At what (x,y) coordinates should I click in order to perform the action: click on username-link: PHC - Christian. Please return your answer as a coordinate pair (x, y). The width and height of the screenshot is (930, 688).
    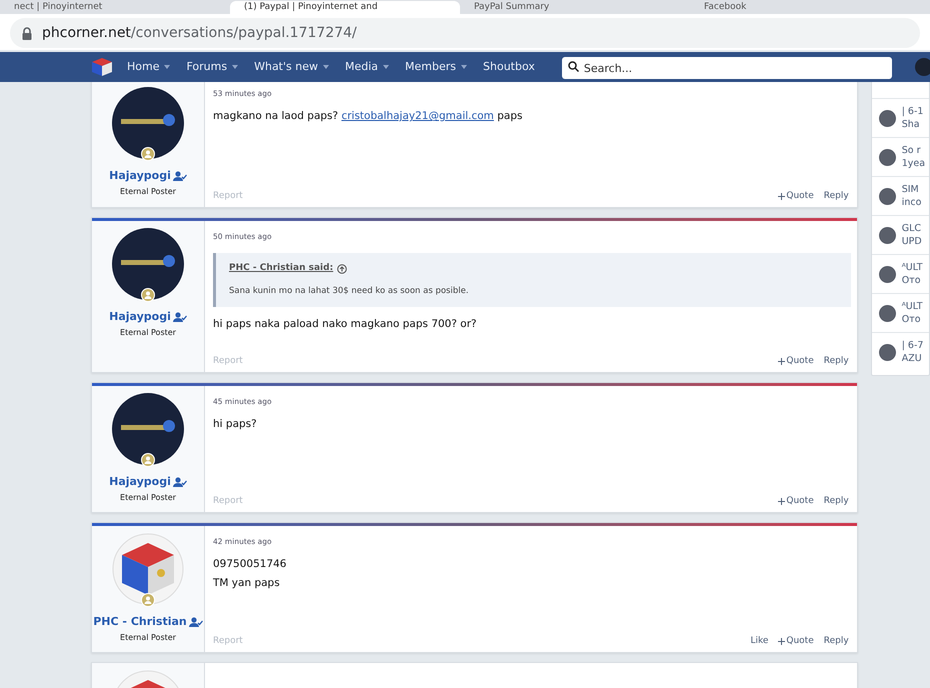
    Looking at the image, I should click on (140, 622).